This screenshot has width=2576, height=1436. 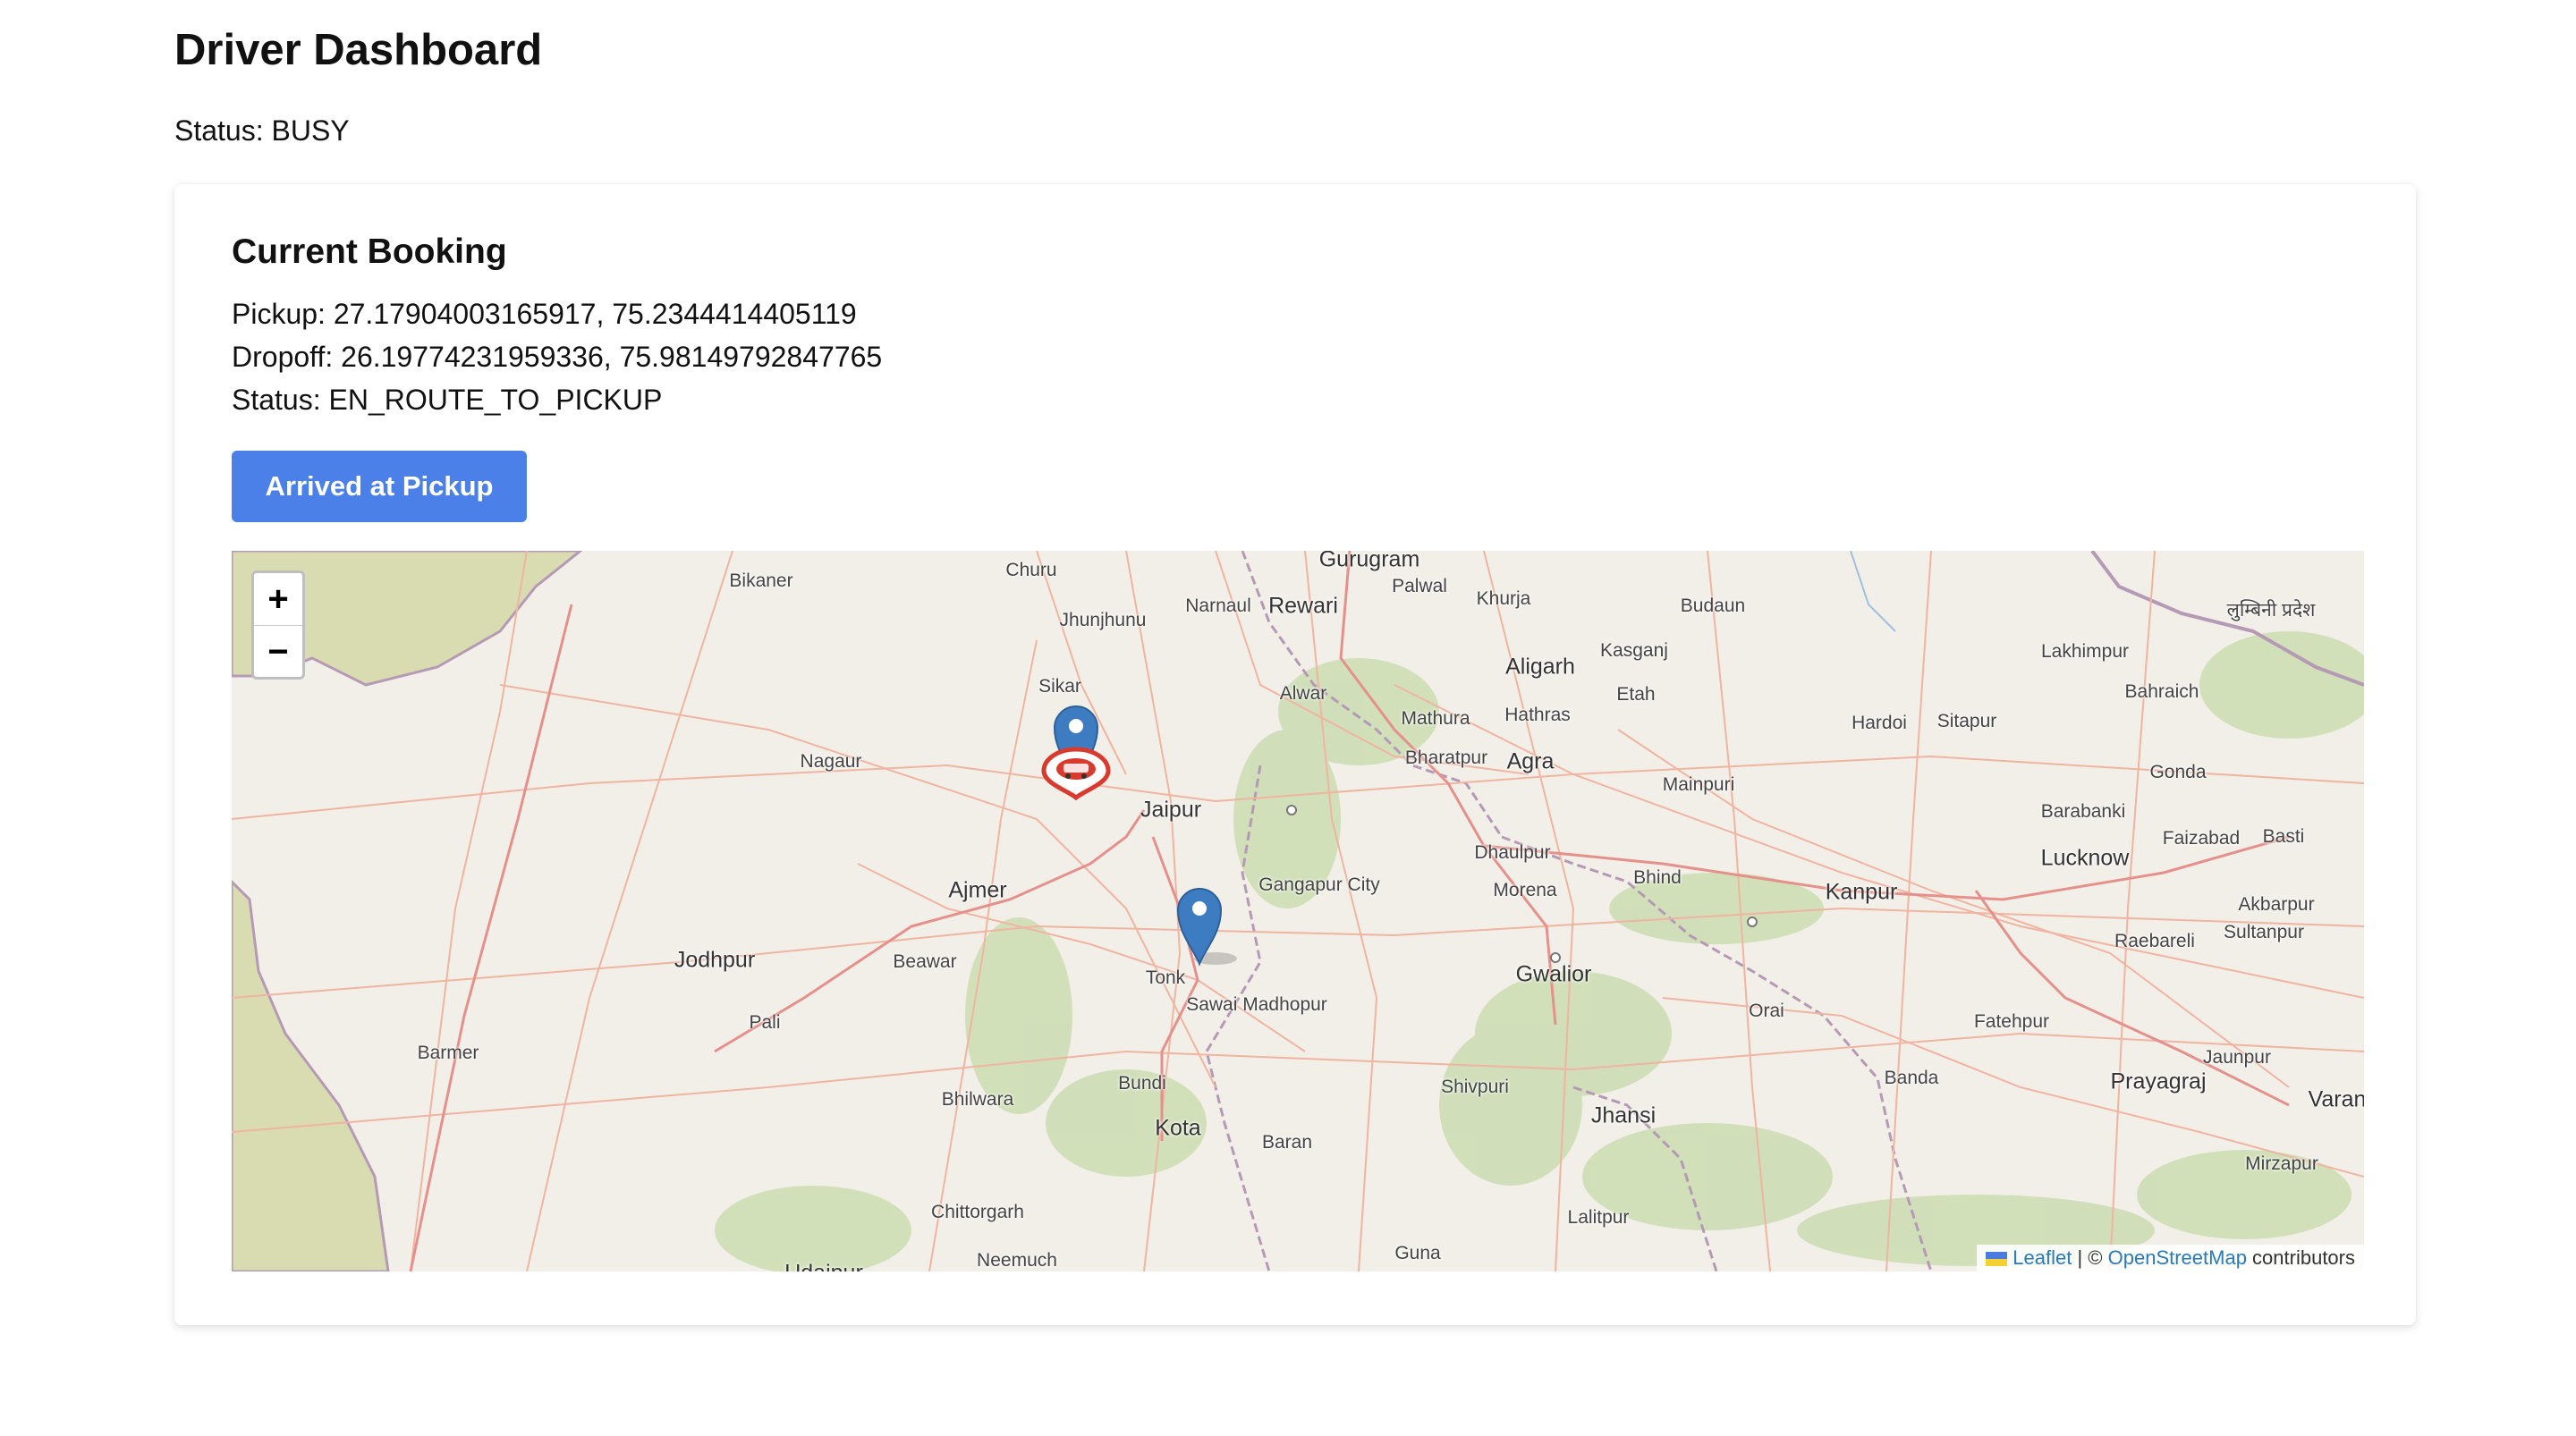 What do you see at coordinates (1636, 694) in the screenshot?
I see `place-label: Etah` at bounding box center [1636, 694].